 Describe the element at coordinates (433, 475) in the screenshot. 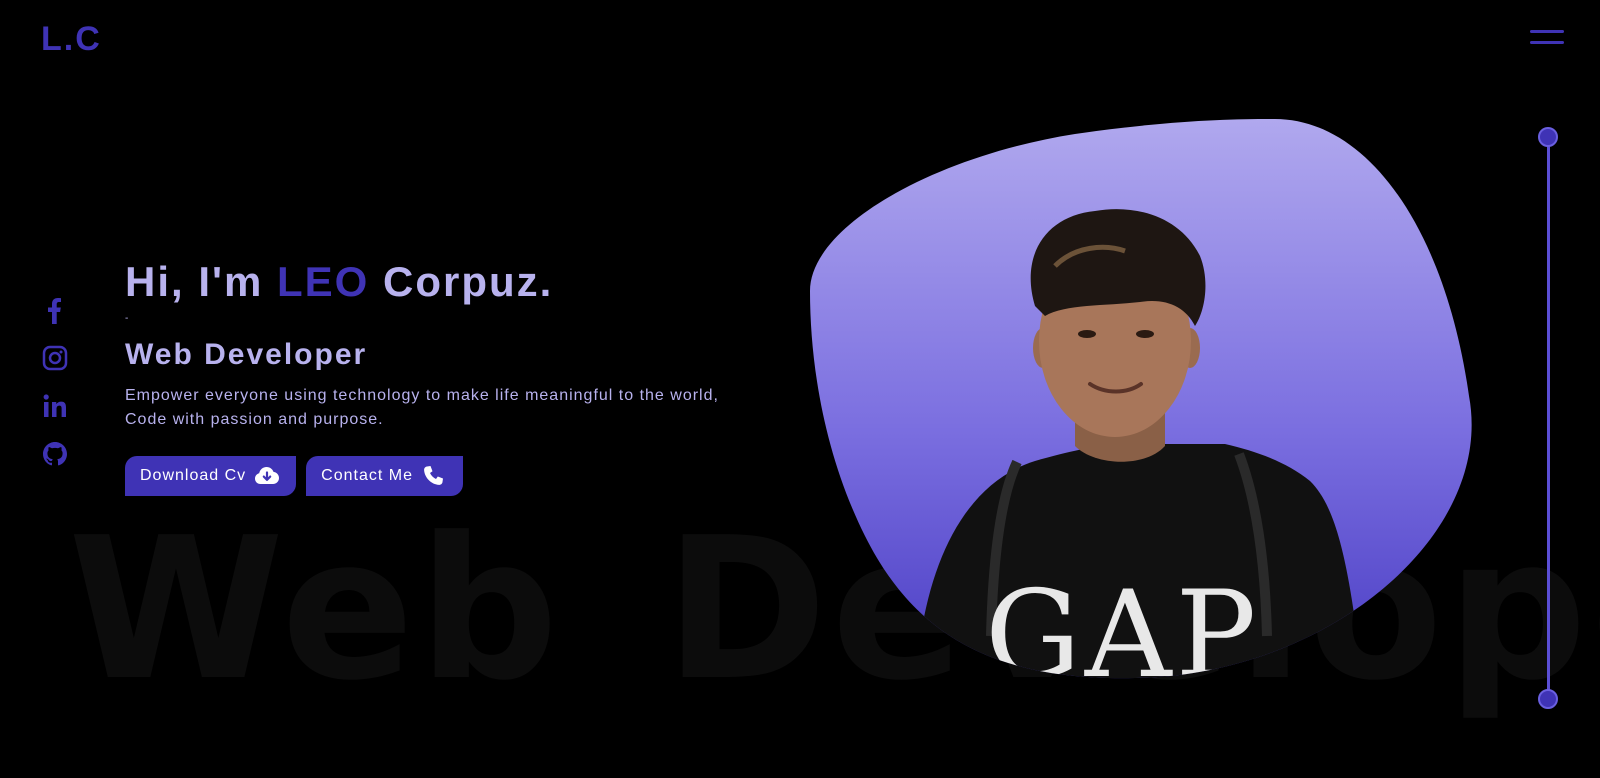

I see `phone-icon` at that location.